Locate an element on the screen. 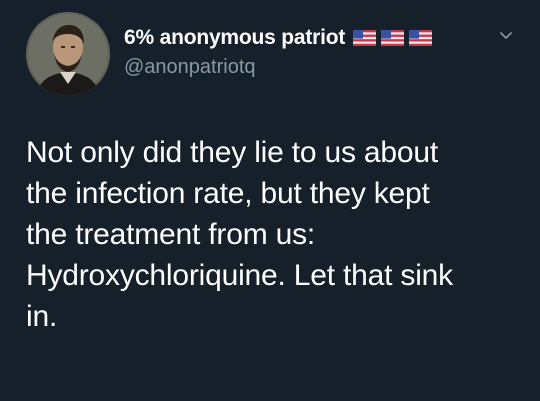 This screenshot has width=540, height=401. tweet-meta-cutoff is located at coordinates (226, 396).